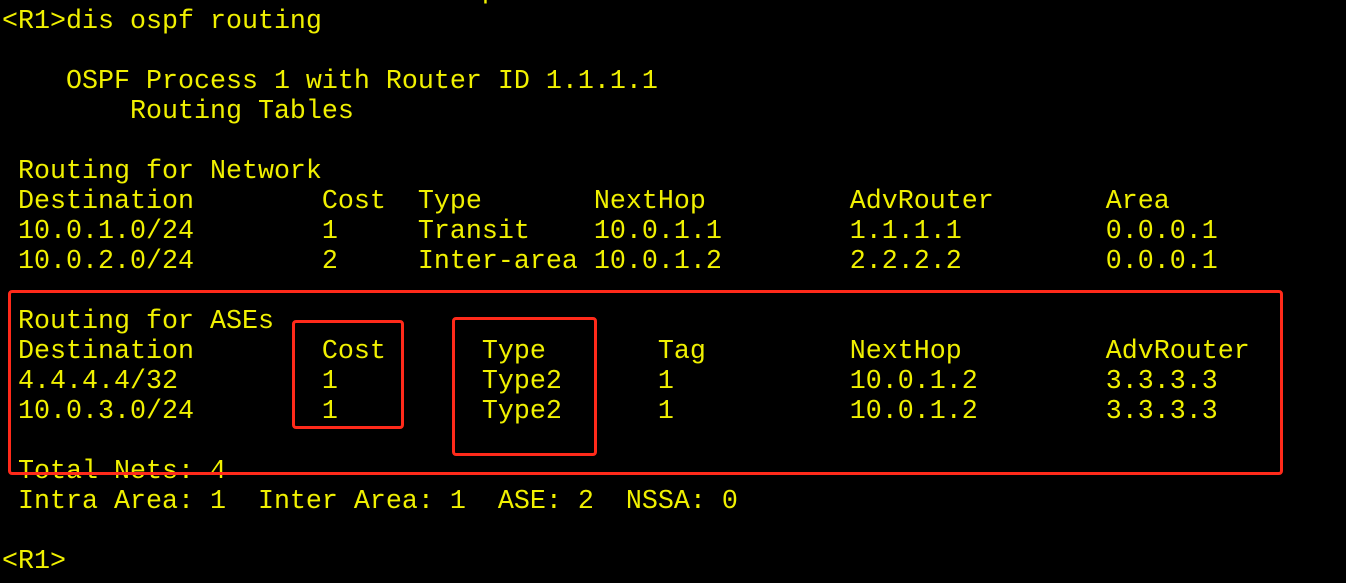 This screenshot has height=583, width=1346. What do you see at coordinates (330, 82) in the screenshot?
I see `process-header: OSPF Process 1 with Router ID 1.1.1.1` at bounding box center [330, 82].